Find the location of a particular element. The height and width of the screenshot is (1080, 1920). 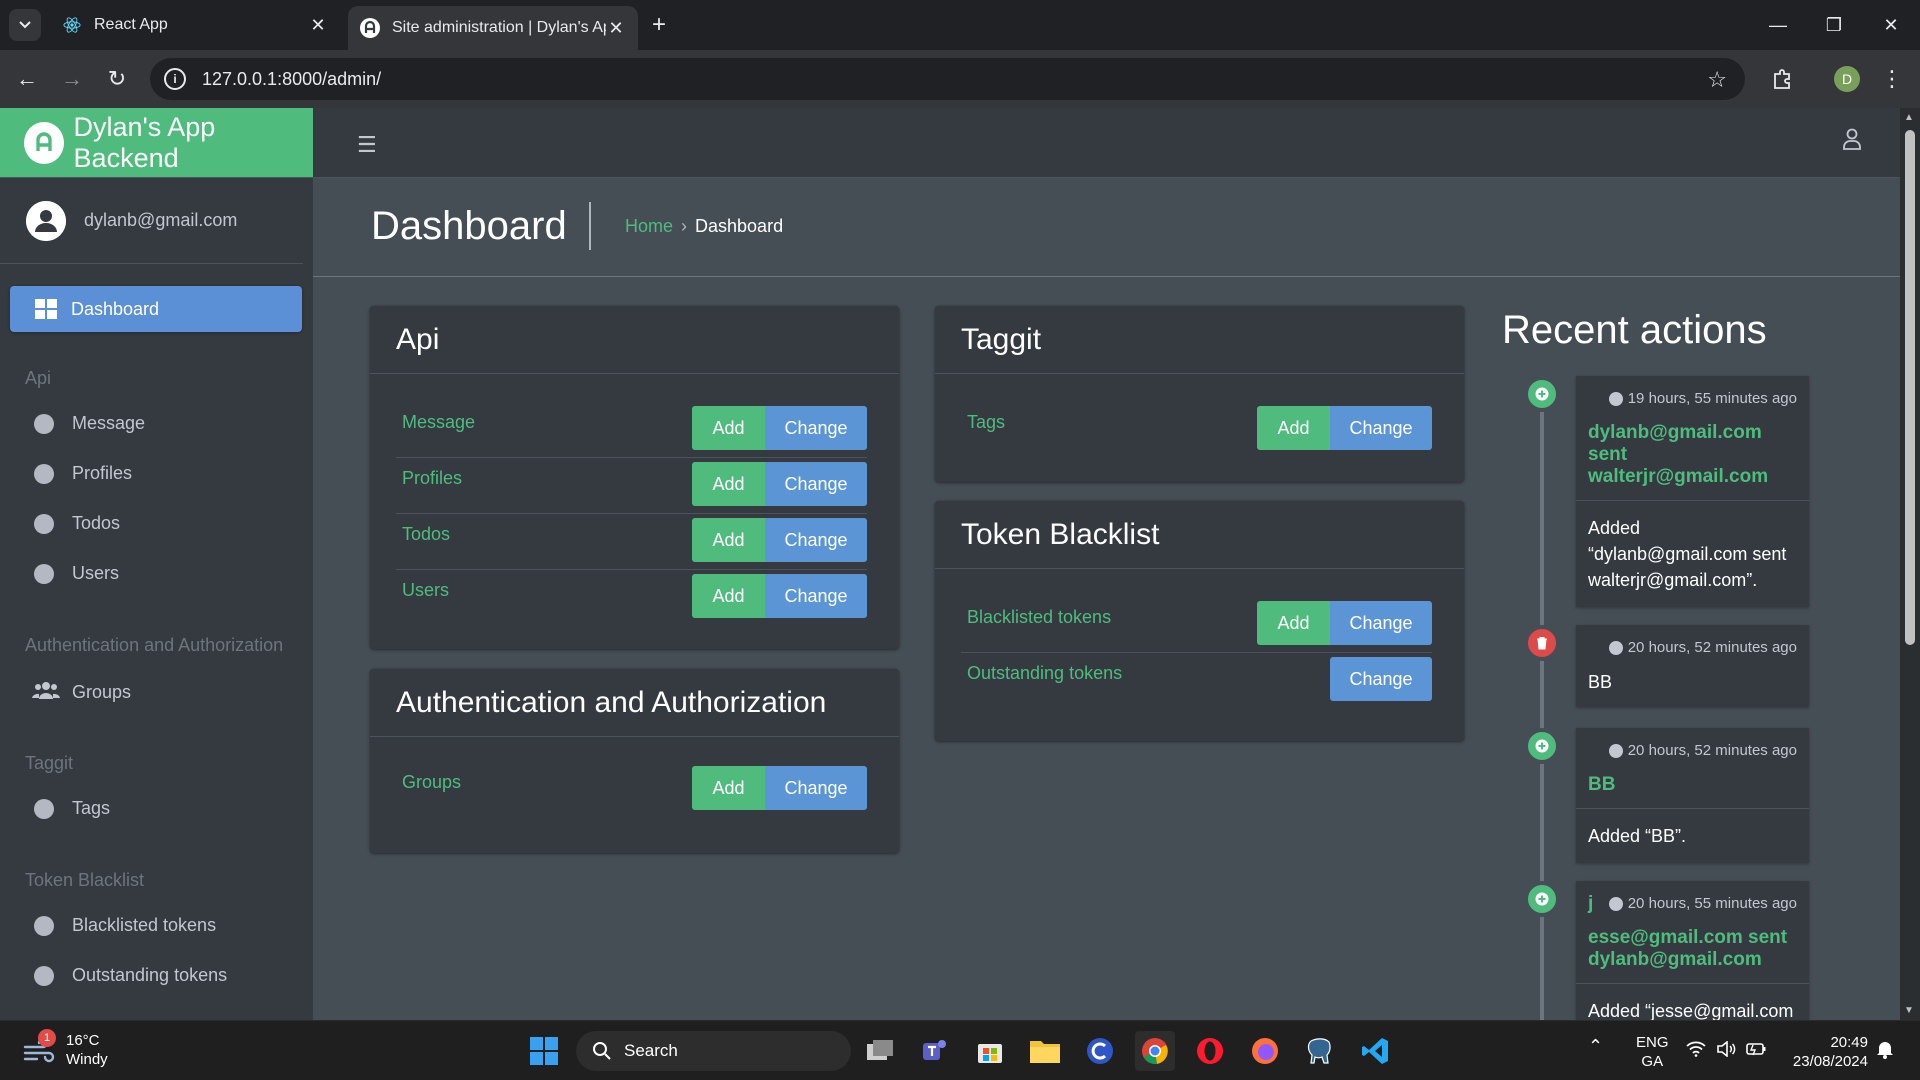

sidebar-item-users: Users is located at coordinates (76, 573).